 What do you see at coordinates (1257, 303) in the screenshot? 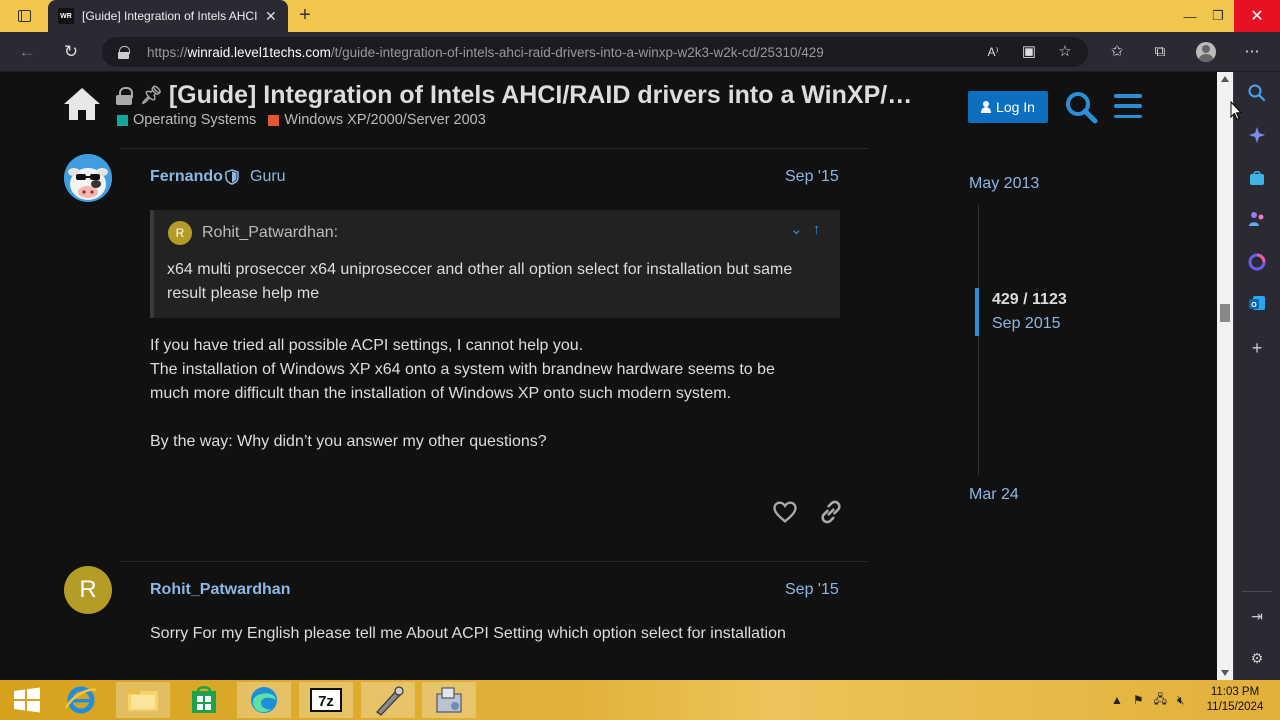
I see `outlook-icon: O` at bounding box center [1257, 303].